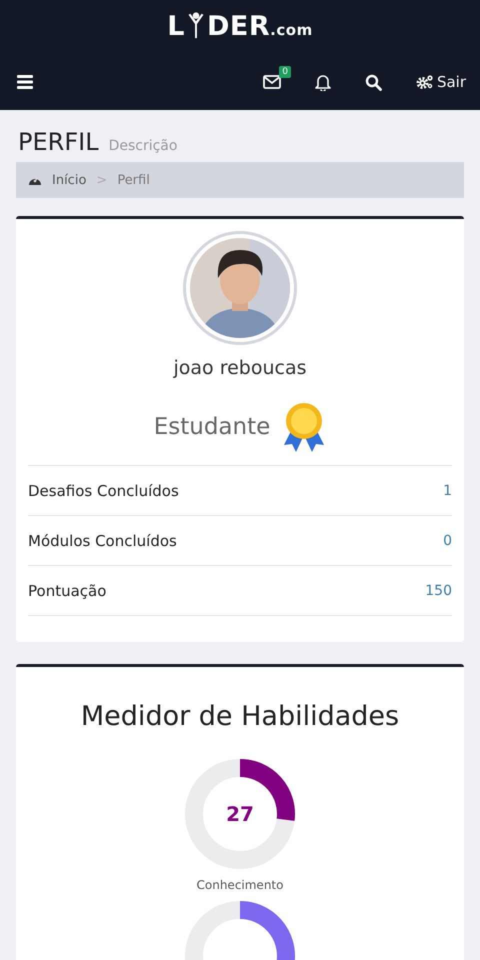 The image size is (480, 960). What do you see at coordinates (102, 541) in the screenshot?
I see `stat-label: Módulos Concluídos` at bounding box center [102, 541].